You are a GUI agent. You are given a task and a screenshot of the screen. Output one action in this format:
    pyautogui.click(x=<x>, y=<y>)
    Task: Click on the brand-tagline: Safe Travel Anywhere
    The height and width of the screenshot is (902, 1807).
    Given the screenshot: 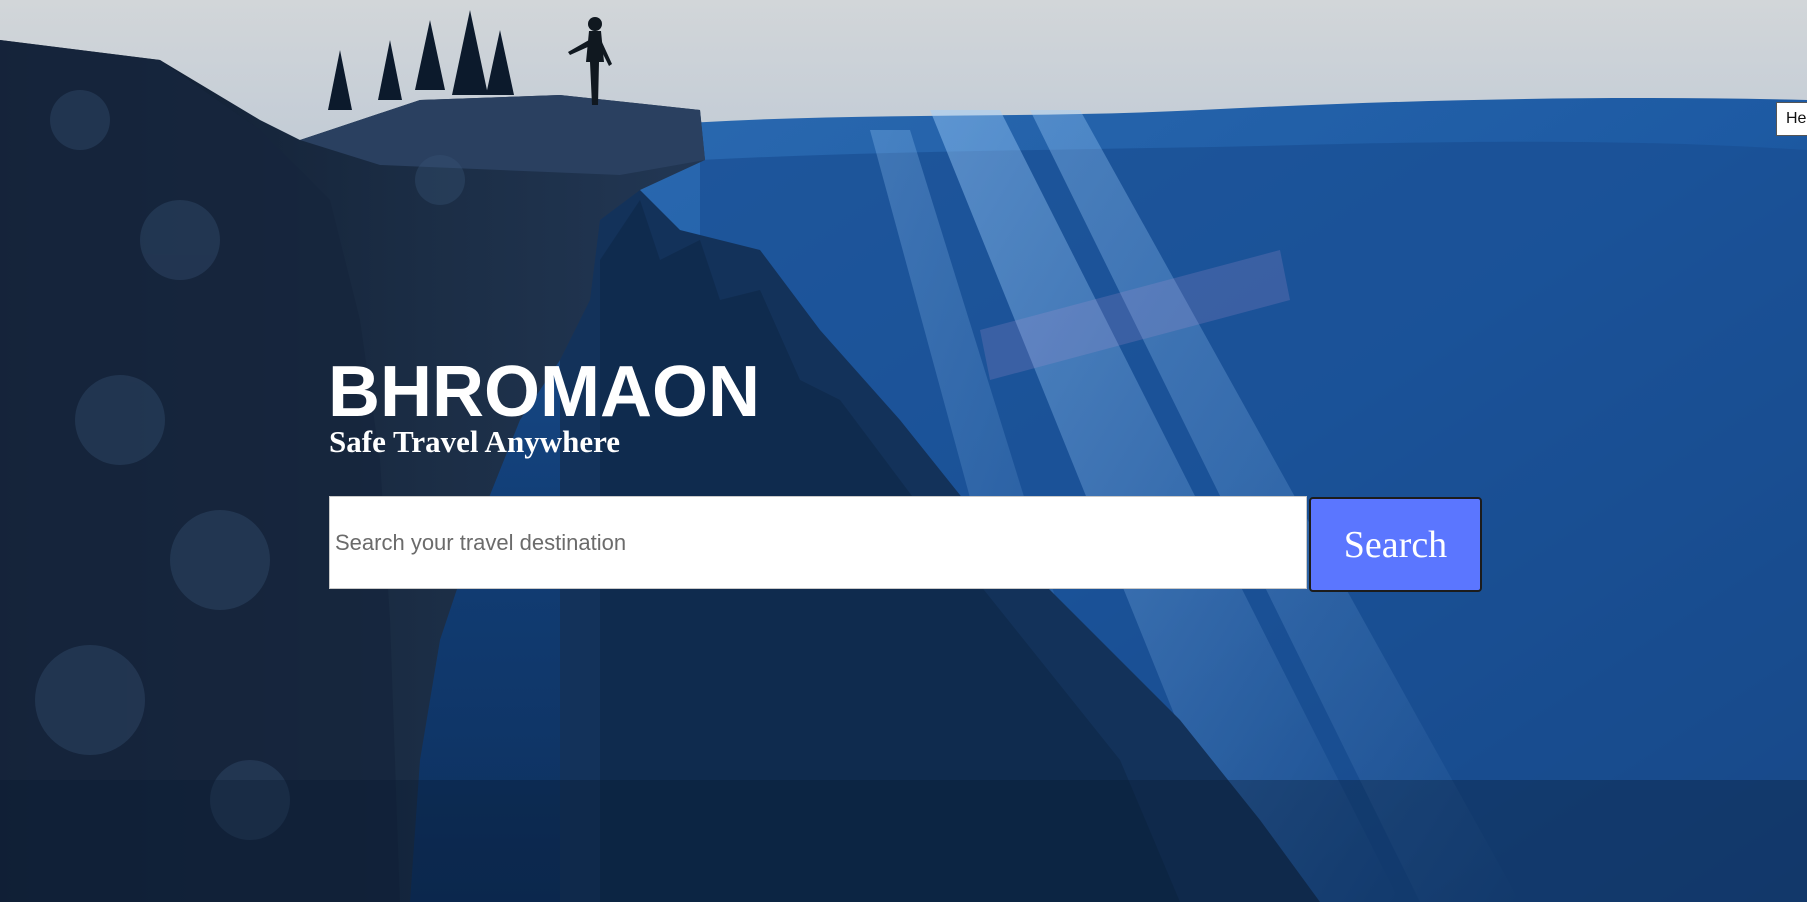 What is the action you would take?
    pyautogui.click(x=475, y=441)
    